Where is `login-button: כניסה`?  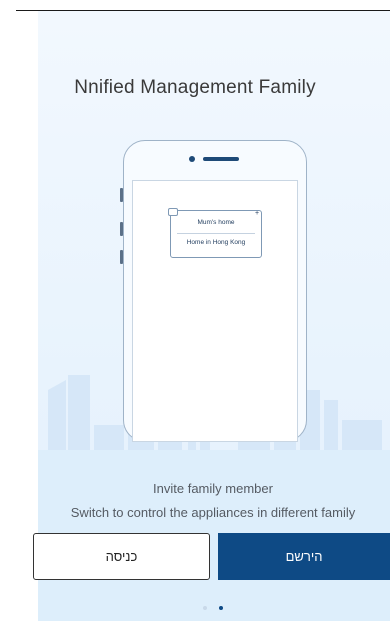 login-button: כניסה is located at coordinates (121, 556).